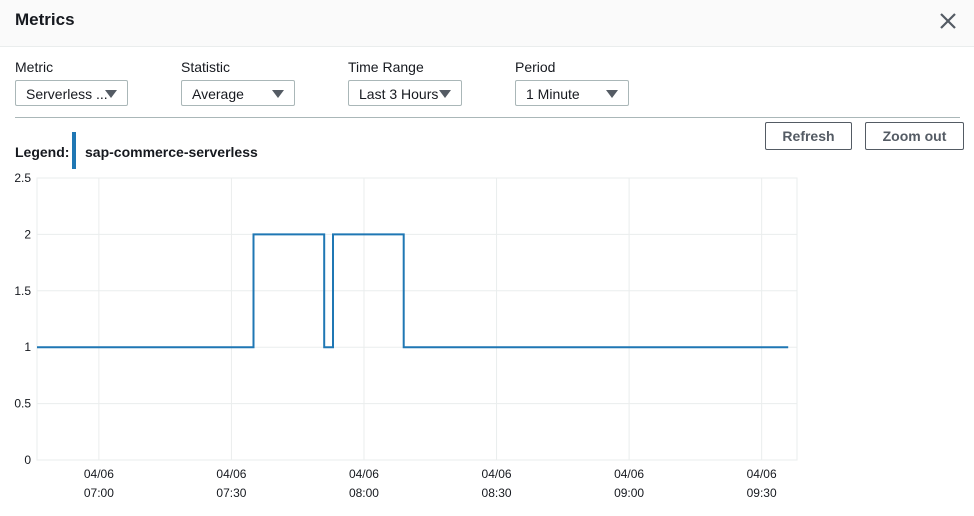 This screenshot has width=974, height=516. What do you see at coordinates (99, 493) in the screenshot?
I see `x-tick-time: 07:00` at bounding box center [99, 493].